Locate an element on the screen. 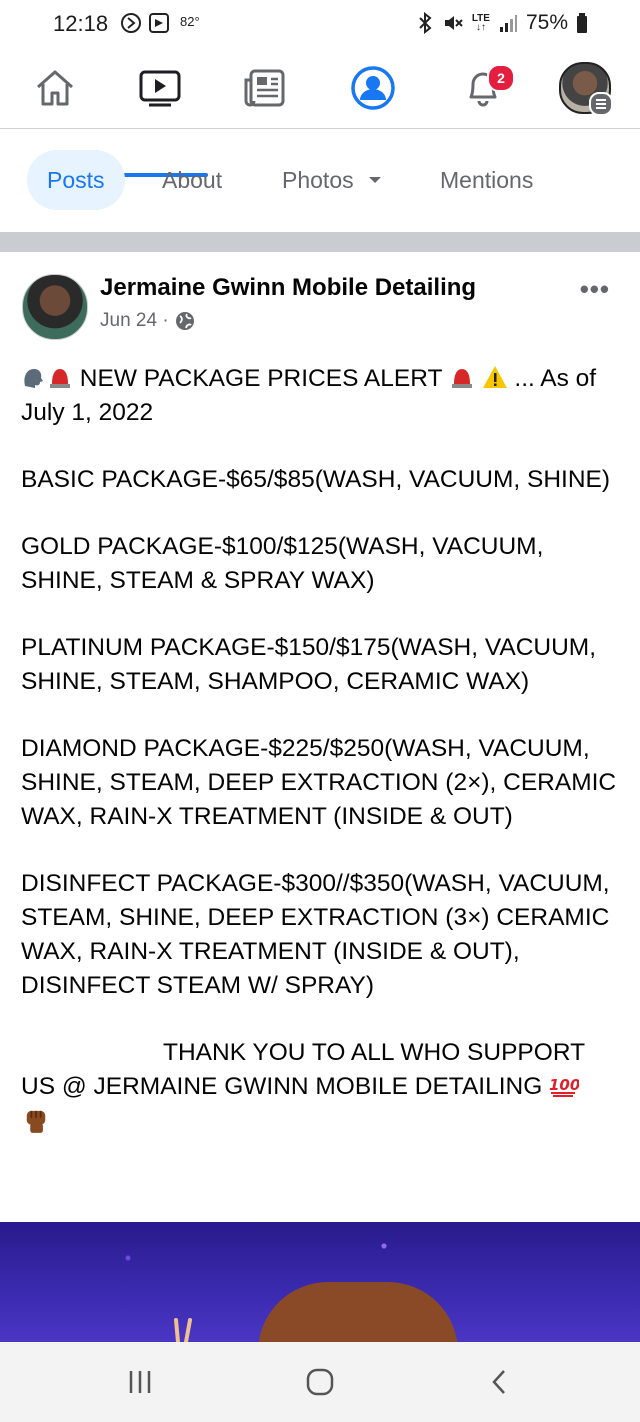  news-icon is located at coordinates (264, 88).